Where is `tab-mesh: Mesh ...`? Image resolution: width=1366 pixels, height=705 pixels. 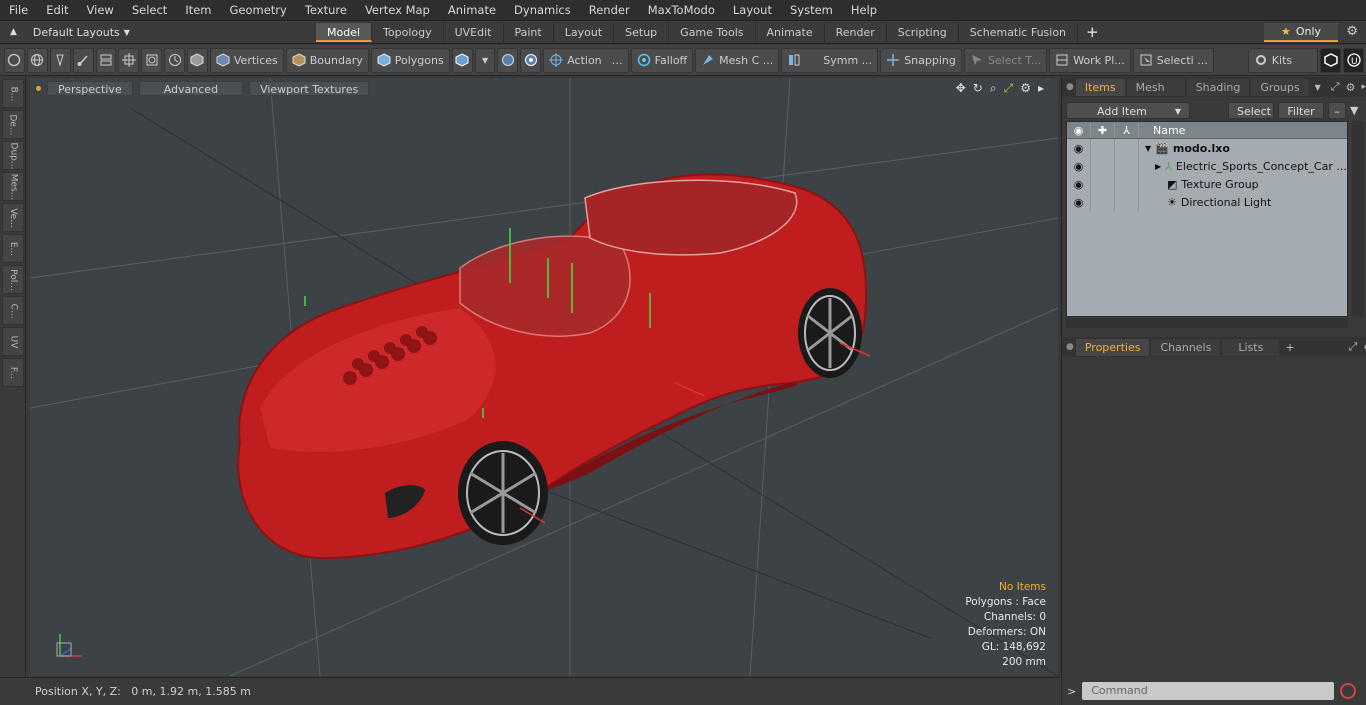
tab-mesh: Mesh ... is located at coordinates (1155, 94).